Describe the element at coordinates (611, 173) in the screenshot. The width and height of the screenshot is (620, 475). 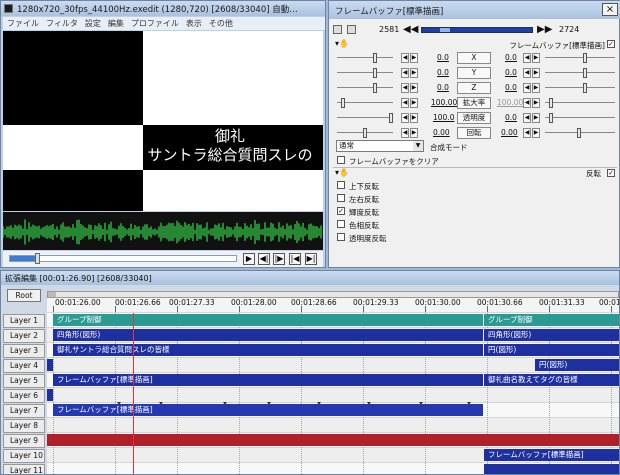
I see `flip-enable-checkbox: ✓` at that location.